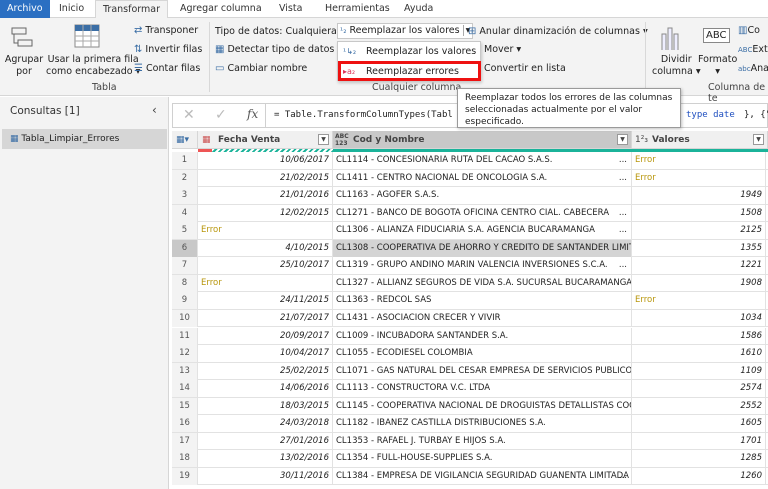  I want to click on cell-fecha: 13/02/2016, so click(265, 459).